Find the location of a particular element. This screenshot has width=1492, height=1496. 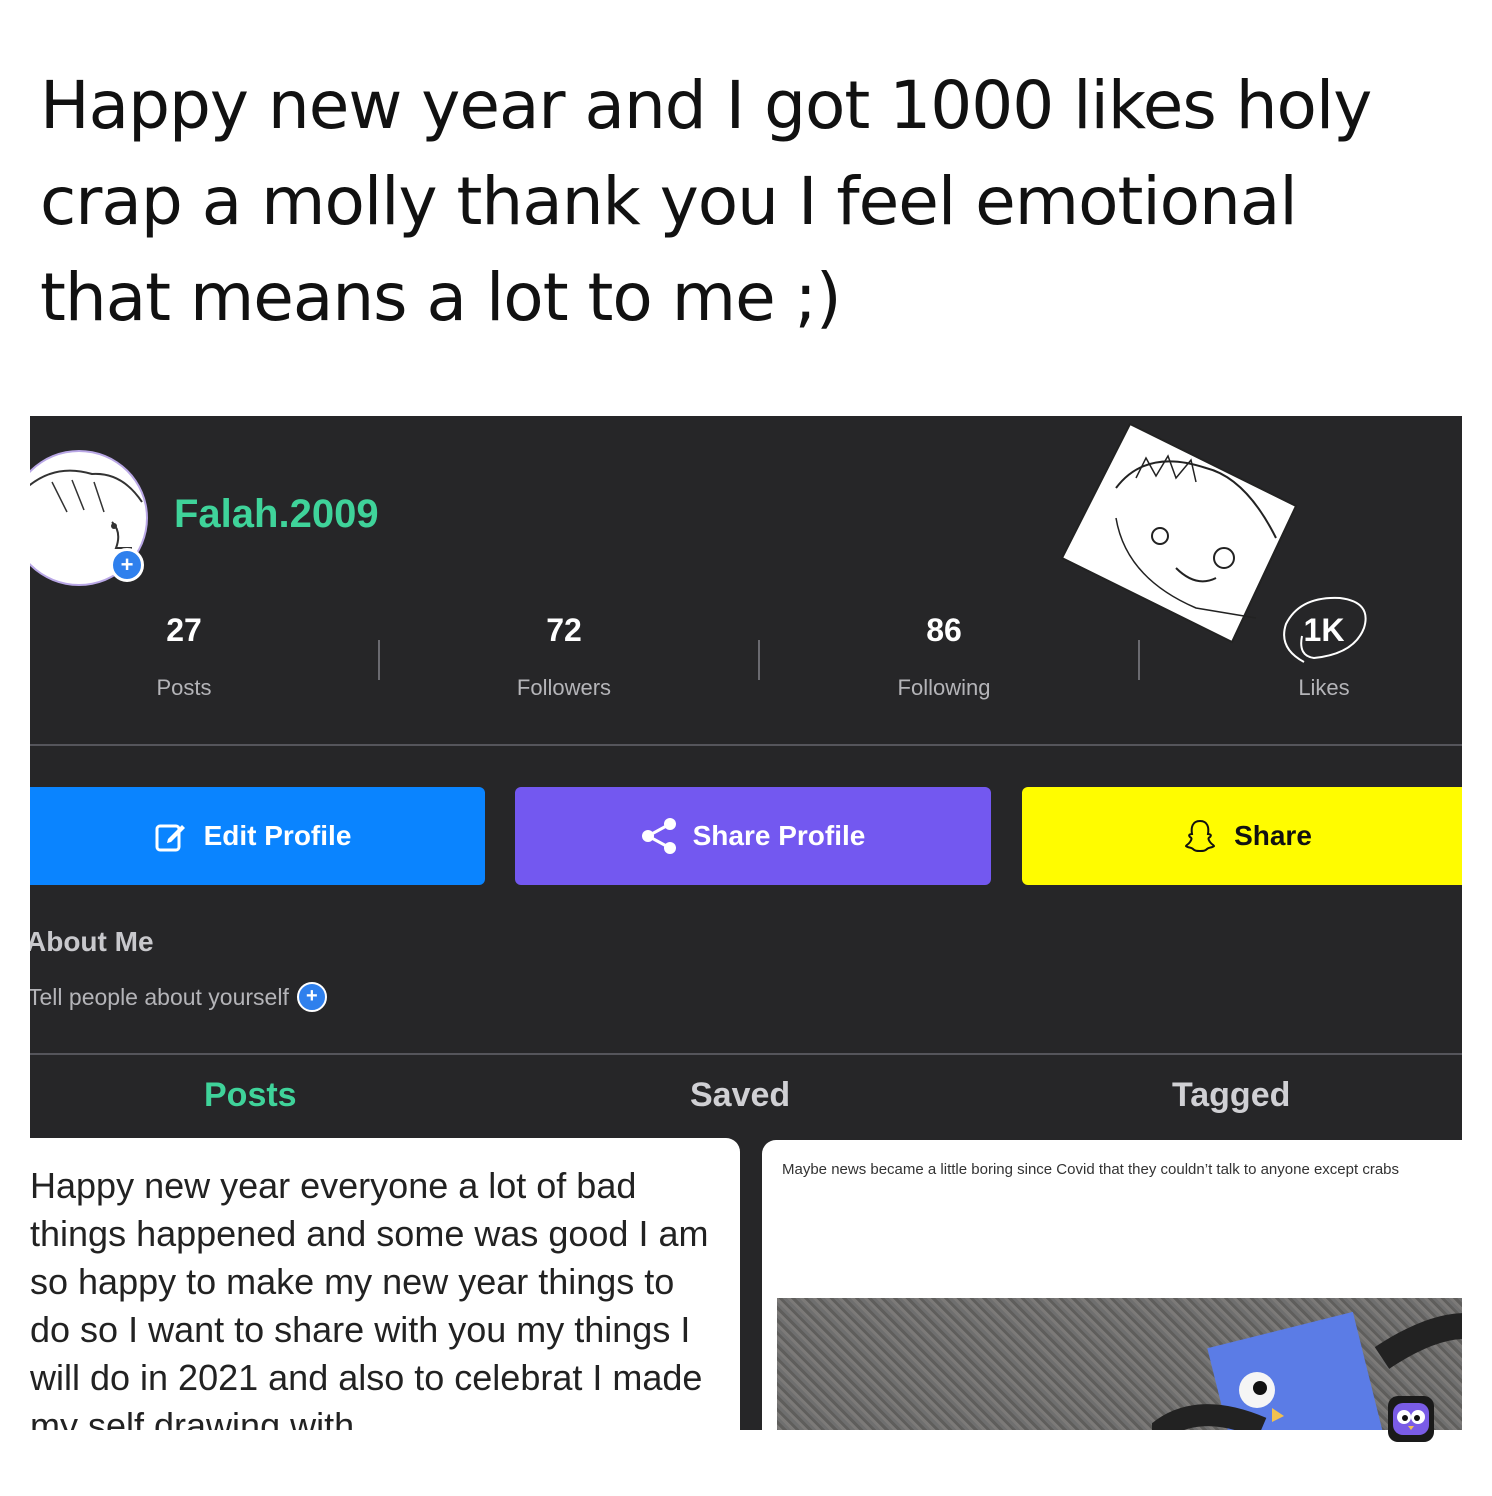

owl-icon is located at coordinates (1411, 1419).